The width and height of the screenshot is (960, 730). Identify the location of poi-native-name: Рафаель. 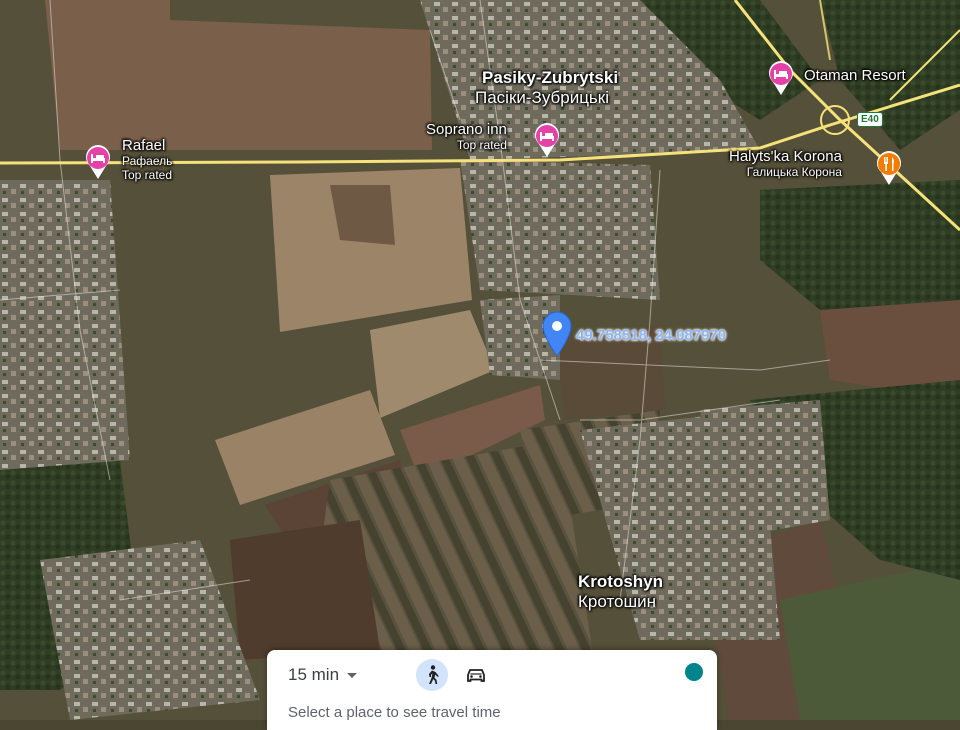
(147, 161).